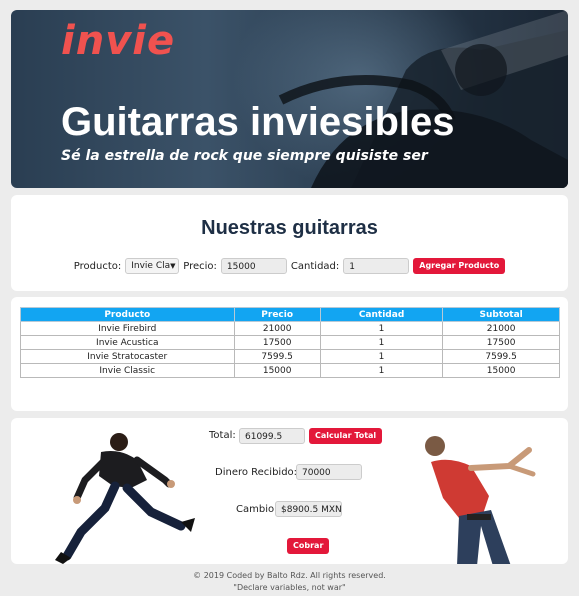 Image resolution: width=579 pixels, height=596 pixels. Describe the element at coordinates (376, 266) in the screenshot. I see `quantity-input: 1` at that location.